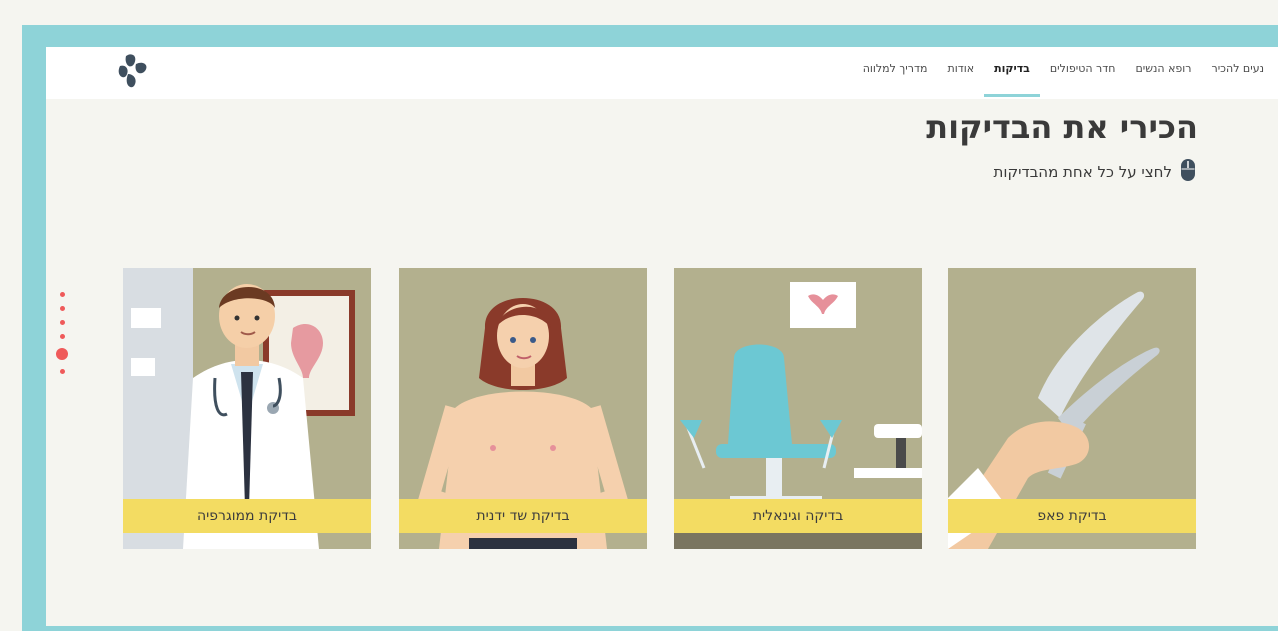 The width and height of the screenshot is (1278, 631). Describe the element at coordinates (523, 516) in the screenshot. I see `card-label: בדיקת שד ידנית` at that location.